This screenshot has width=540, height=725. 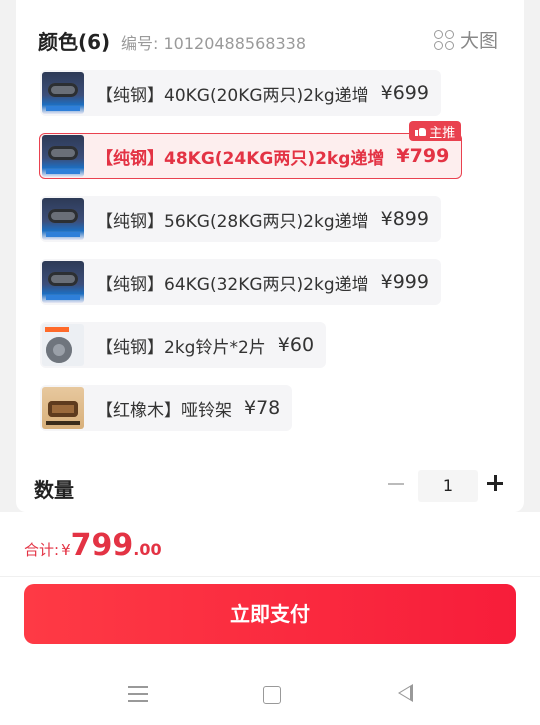 I want to click on quantity-row: 数量 1, so click(x=270, y=486).